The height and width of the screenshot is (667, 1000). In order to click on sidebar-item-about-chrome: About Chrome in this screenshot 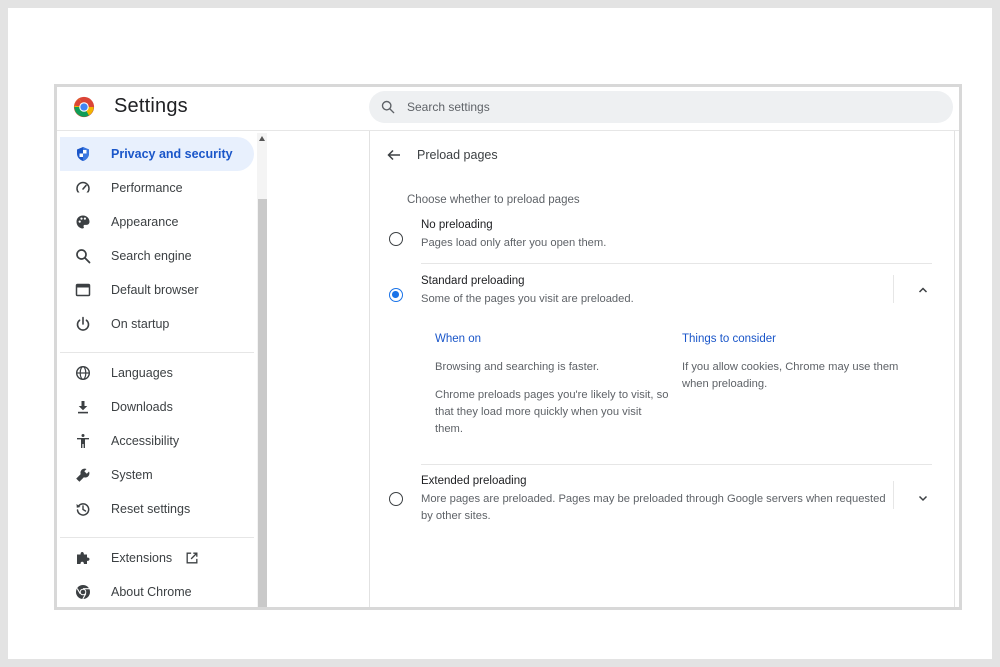, I will do `click(157, 591)`.